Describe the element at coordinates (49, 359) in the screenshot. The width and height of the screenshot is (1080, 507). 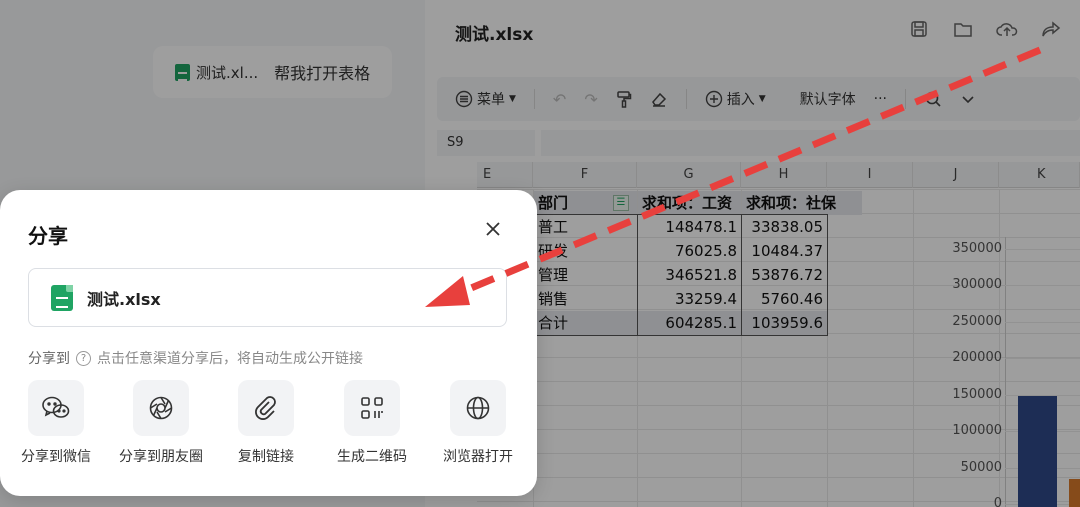
I see `share-hint-prefix: 分享到` at that location.